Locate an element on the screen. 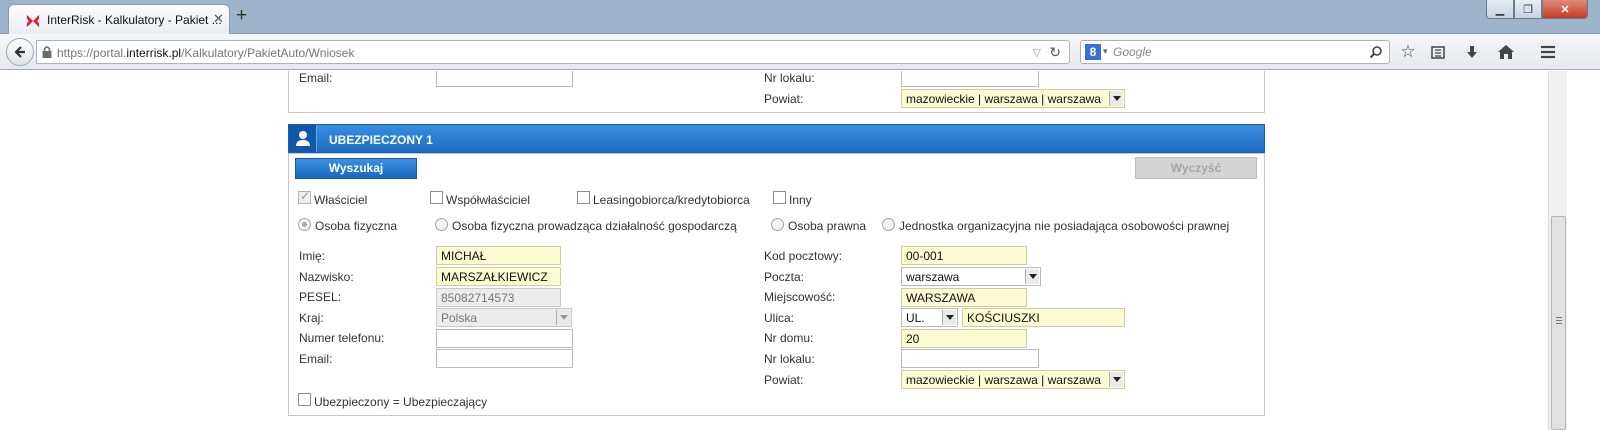 The height and width of the screenshot is (430, 1600). phone-label: Numer telefonu: is located at coordinates (342, 338).